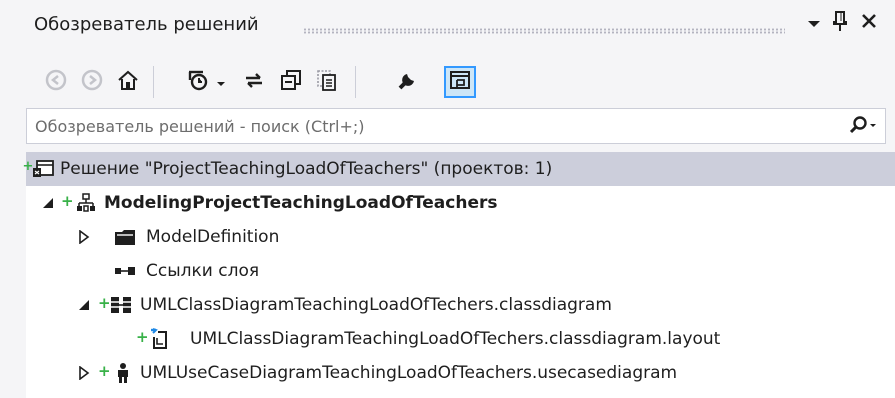 Image resolution: width=895 pixels, height=398 pixels. I want to click on properties-icon, so click(408, 82).